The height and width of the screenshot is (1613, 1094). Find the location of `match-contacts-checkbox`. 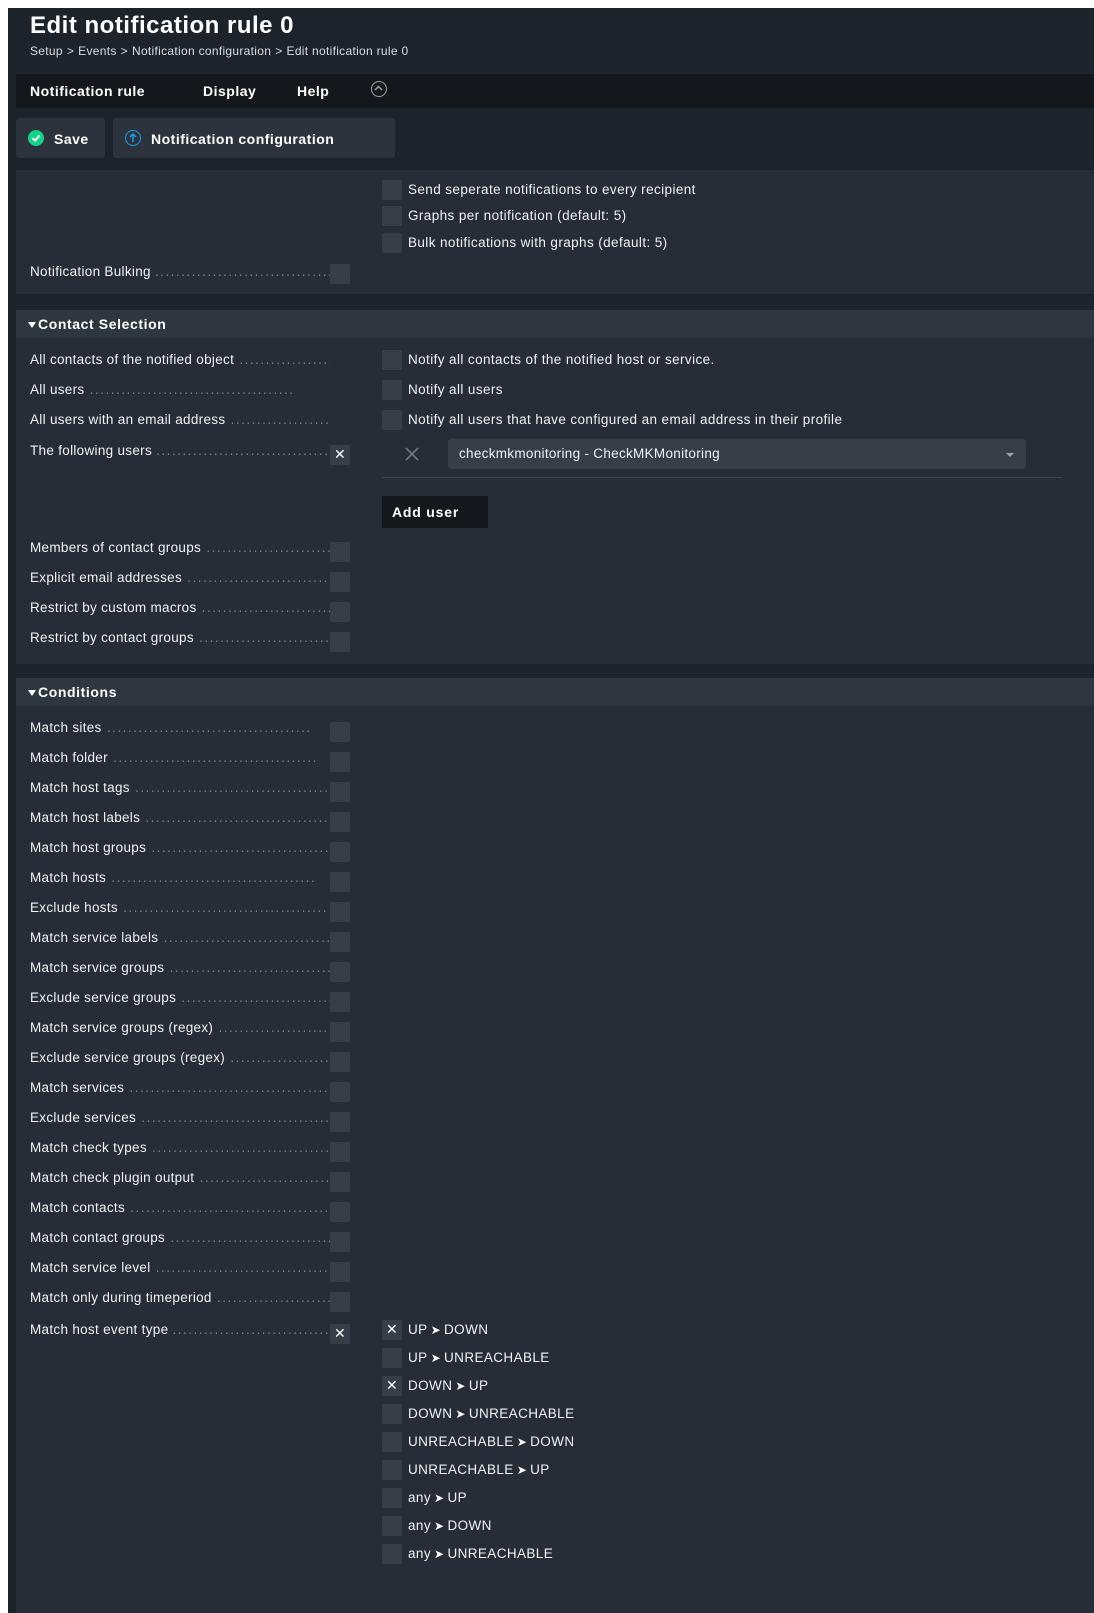

match-contacts-checkbox is located at coordinates (340, 1212).